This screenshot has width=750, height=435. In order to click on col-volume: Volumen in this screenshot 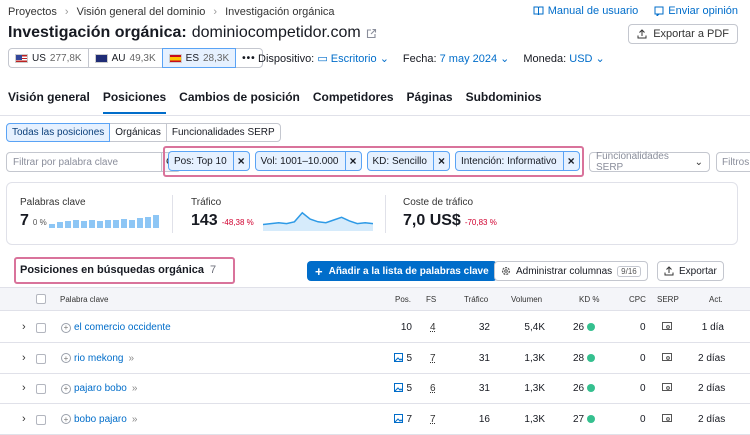, I will do `click(526, 299)`.